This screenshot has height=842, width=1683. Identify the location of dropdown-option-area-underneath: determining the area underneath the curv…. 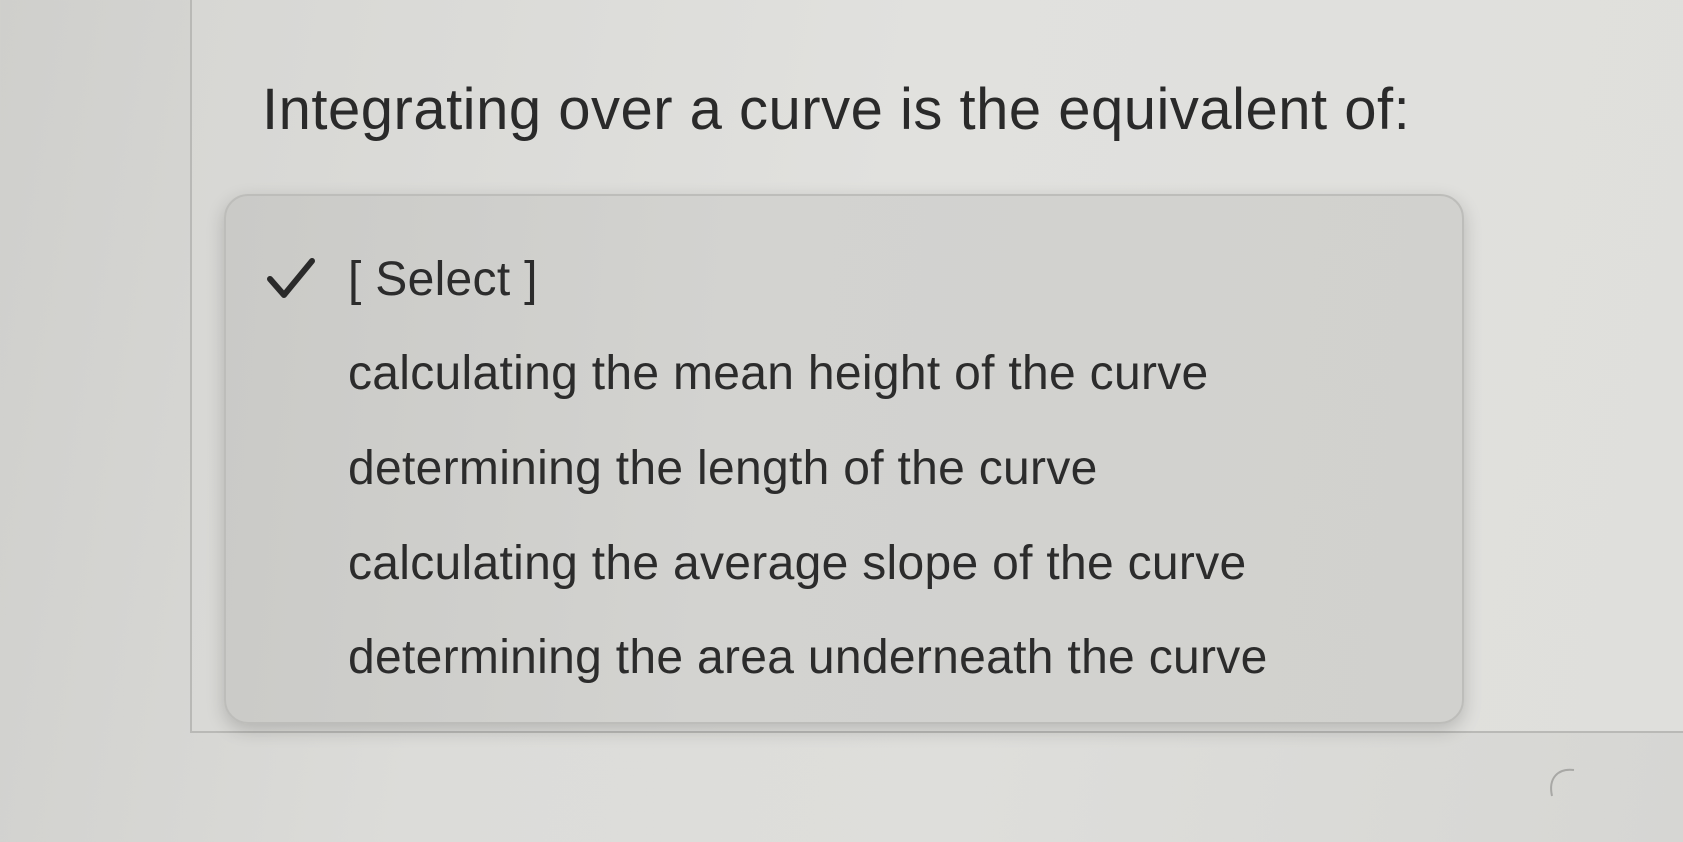
(844, 657).